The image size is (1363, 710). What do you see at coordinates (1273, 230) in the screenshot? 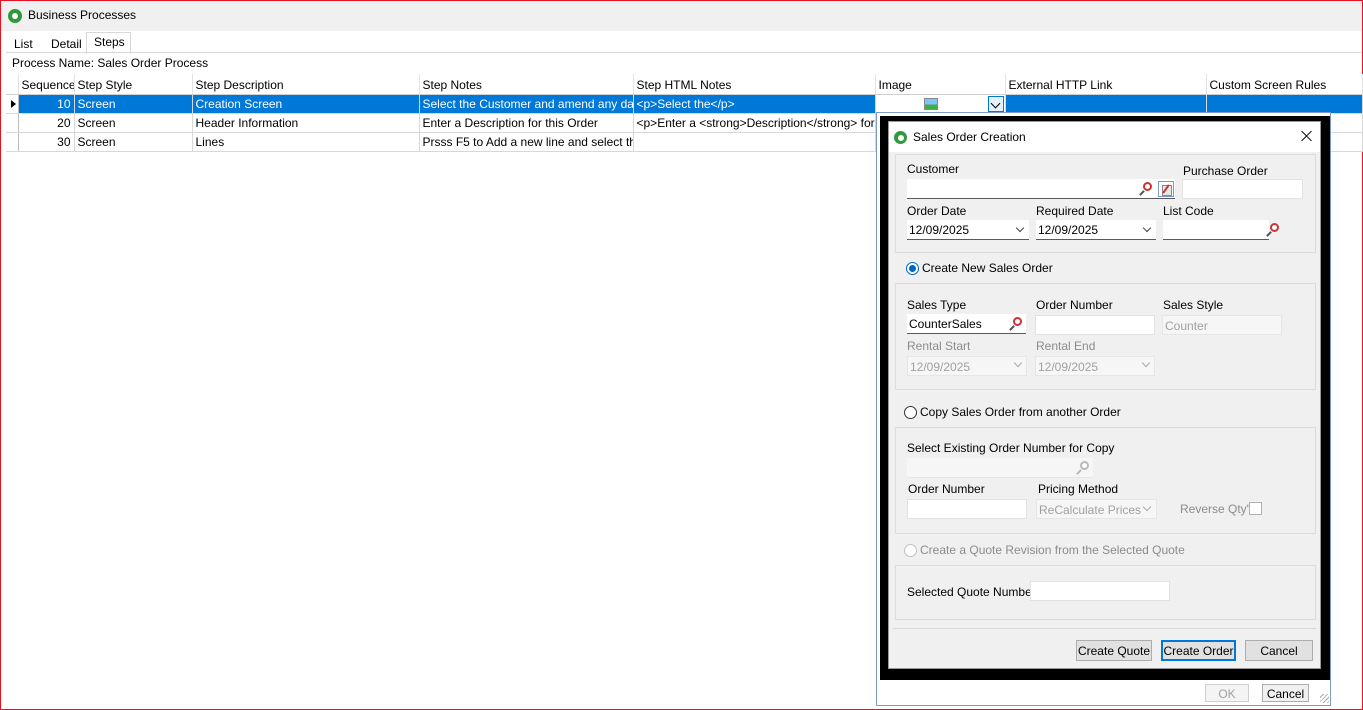
I see `list-code-lookup-icon` at bounding box center [1273, 230].